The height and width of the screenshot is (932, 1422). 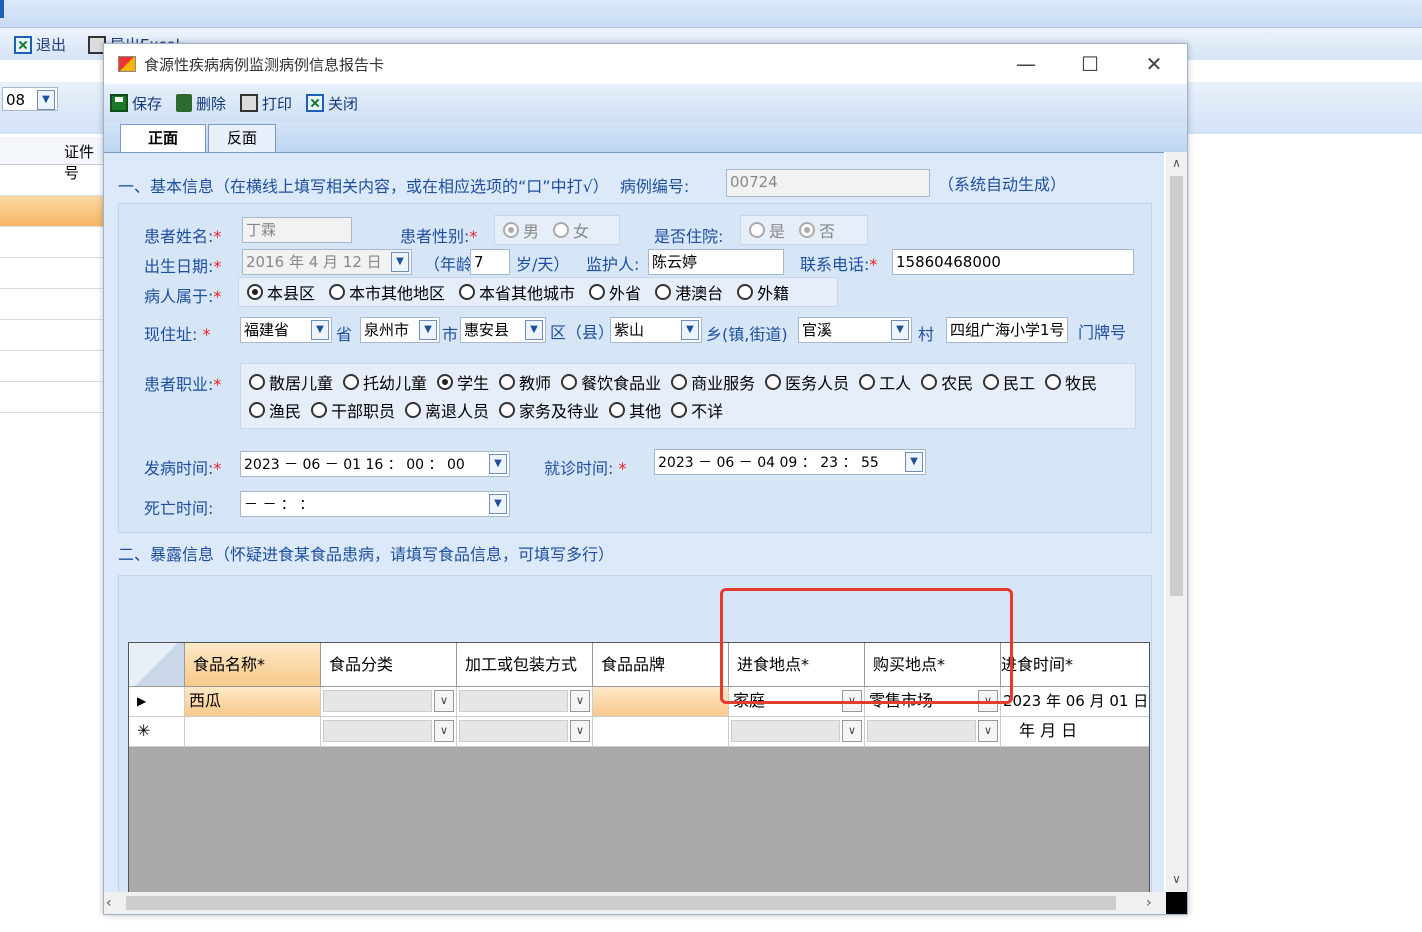 I want to click on cell-food-new, so click(x=253, y=732).